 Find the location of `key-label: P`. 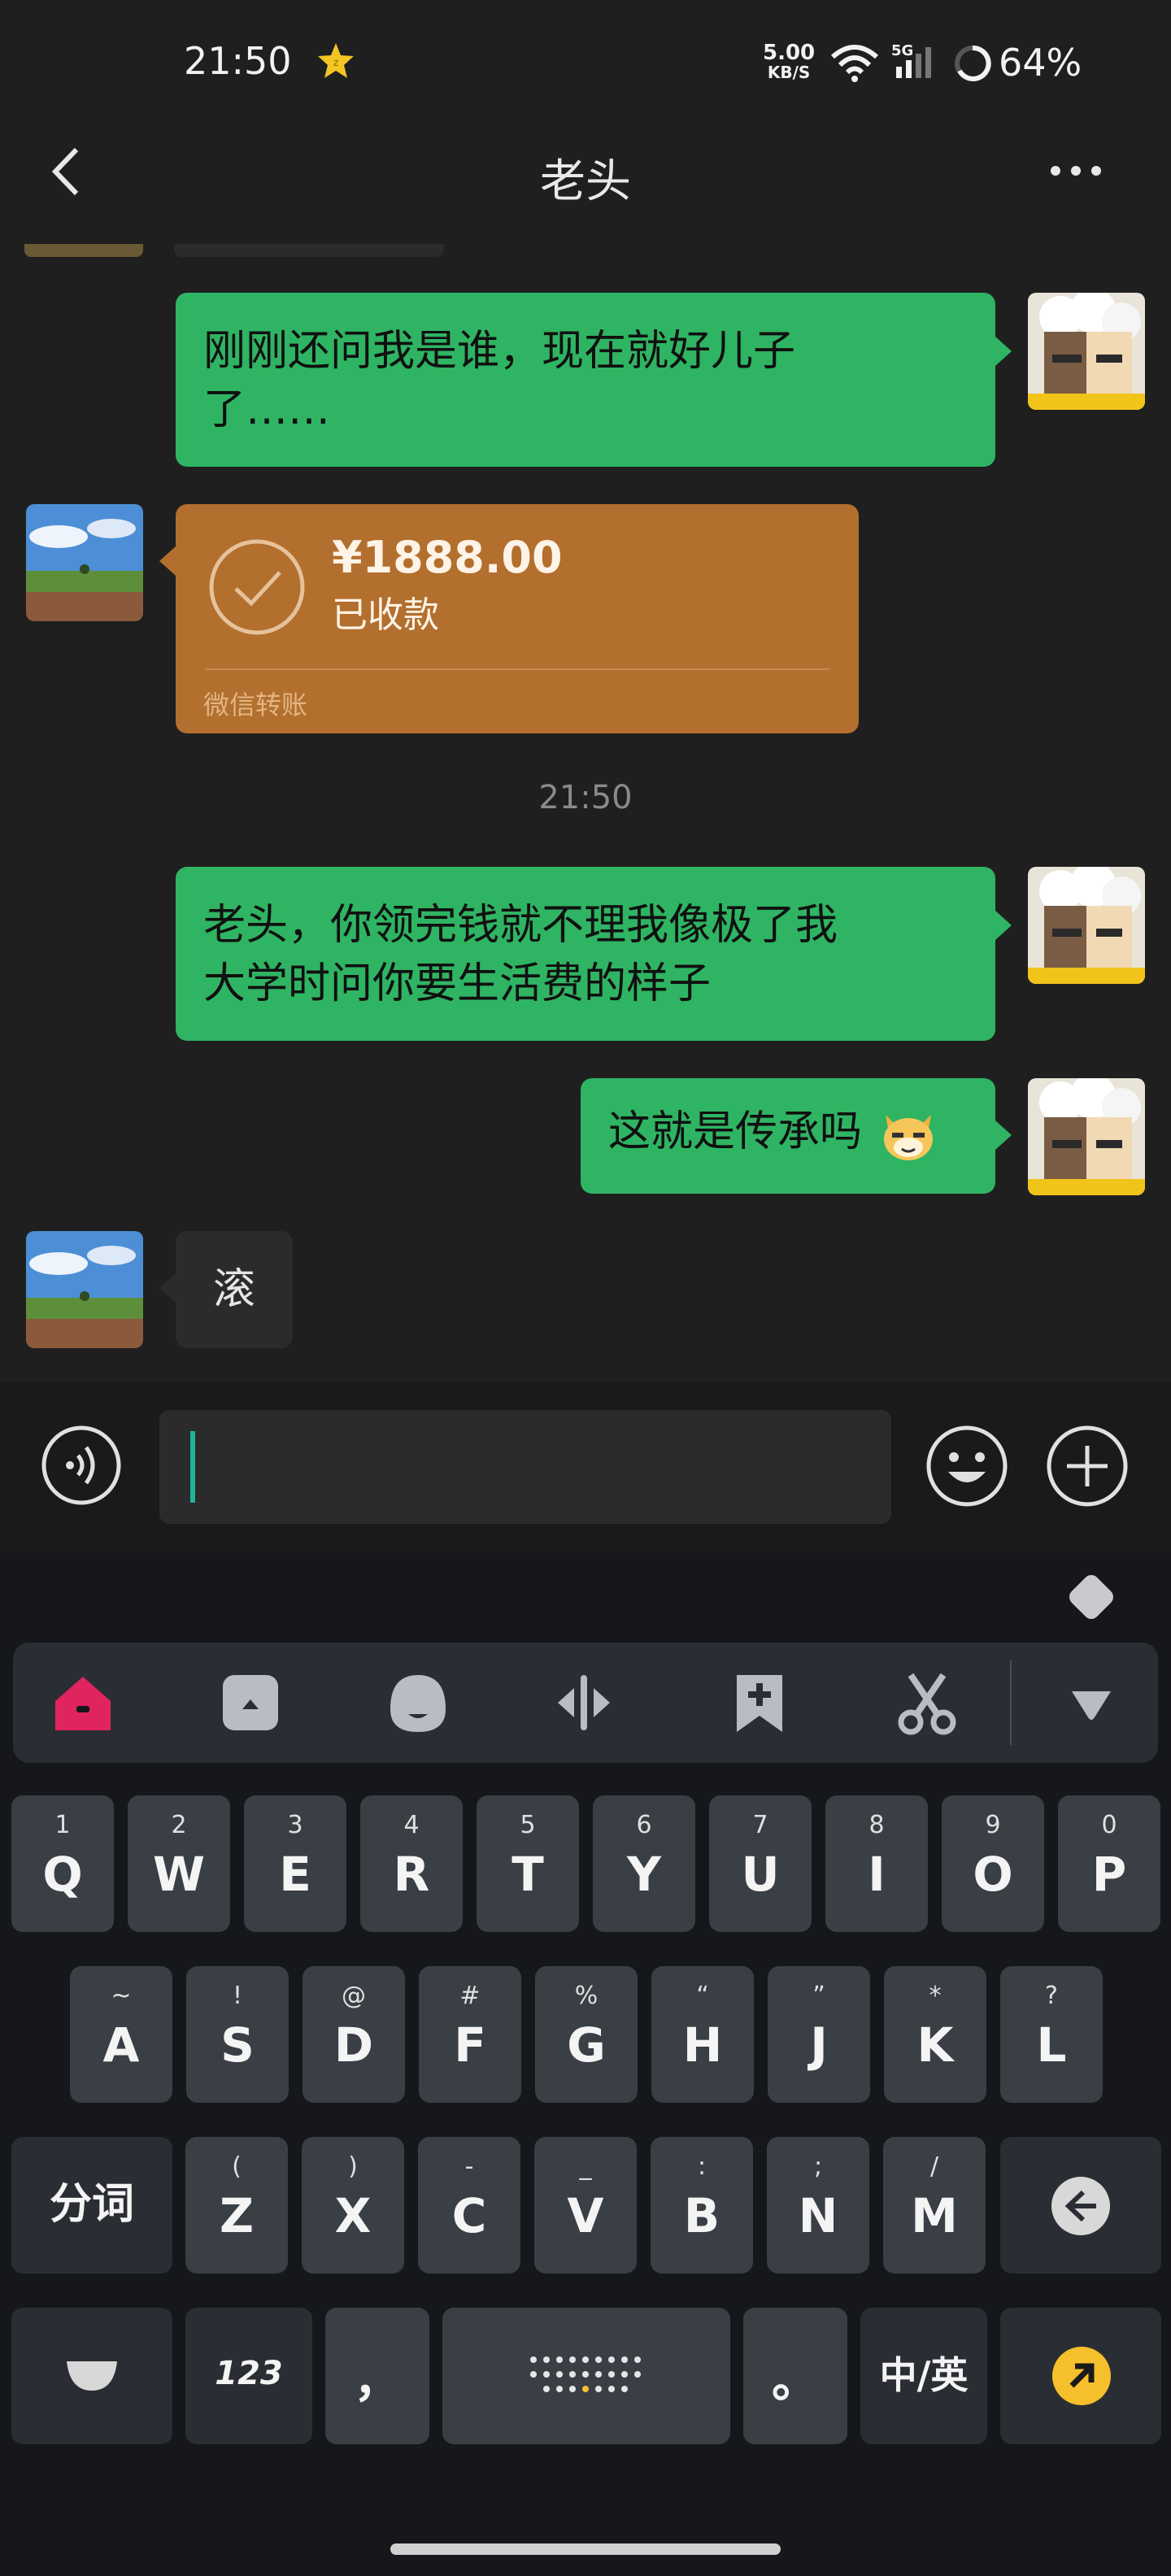

key-label: P is located at coordinates (1109, 1875).